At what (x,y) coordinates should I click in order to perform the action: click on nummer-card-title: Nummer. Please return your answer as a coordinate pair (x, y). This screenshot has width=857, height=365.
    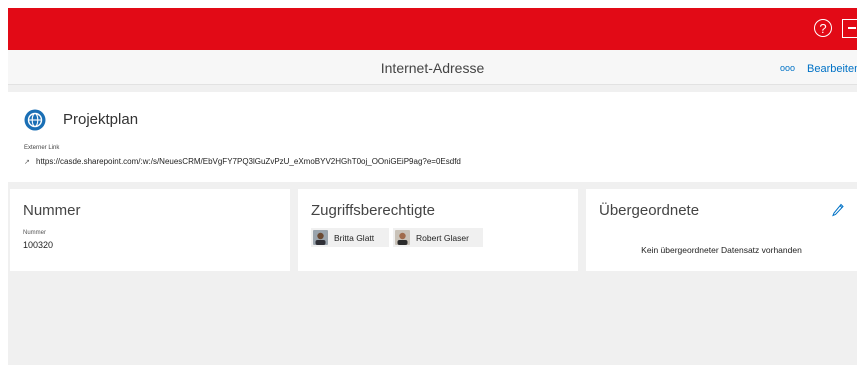
    Looking at the image, I should click on (52, 210).